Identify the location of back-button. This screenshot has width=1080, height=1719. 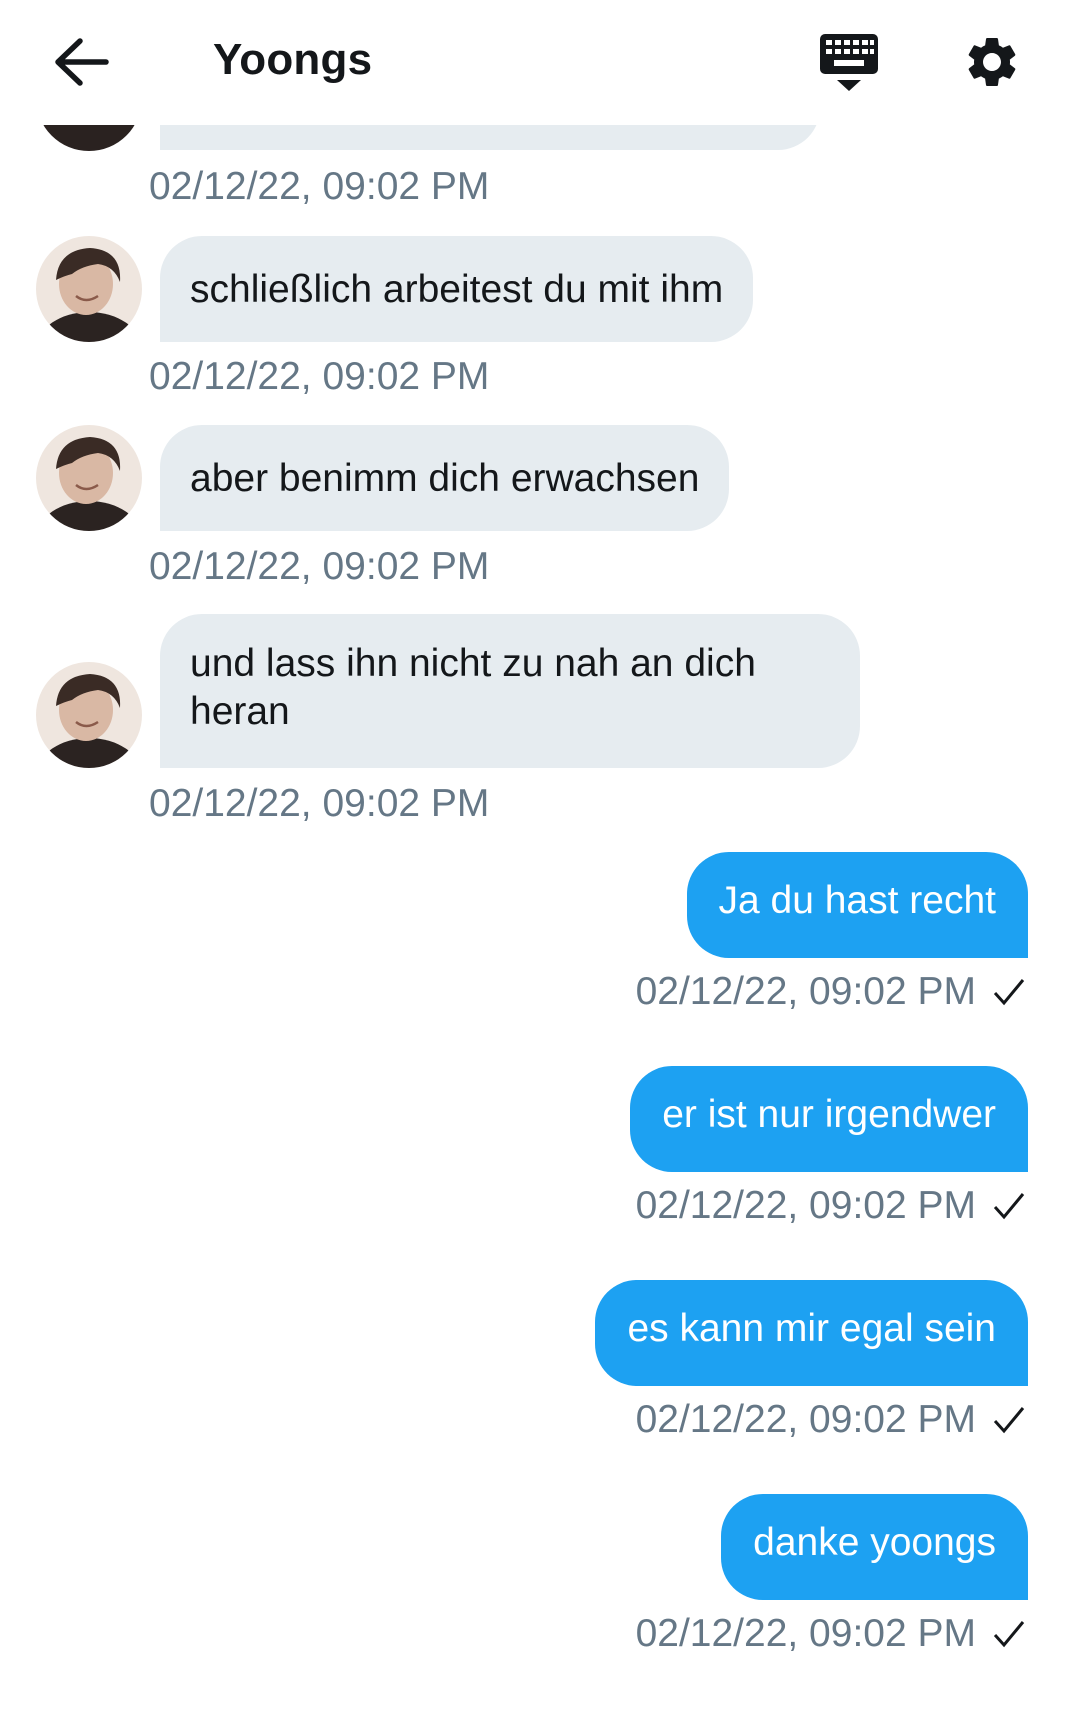
(81, 62).